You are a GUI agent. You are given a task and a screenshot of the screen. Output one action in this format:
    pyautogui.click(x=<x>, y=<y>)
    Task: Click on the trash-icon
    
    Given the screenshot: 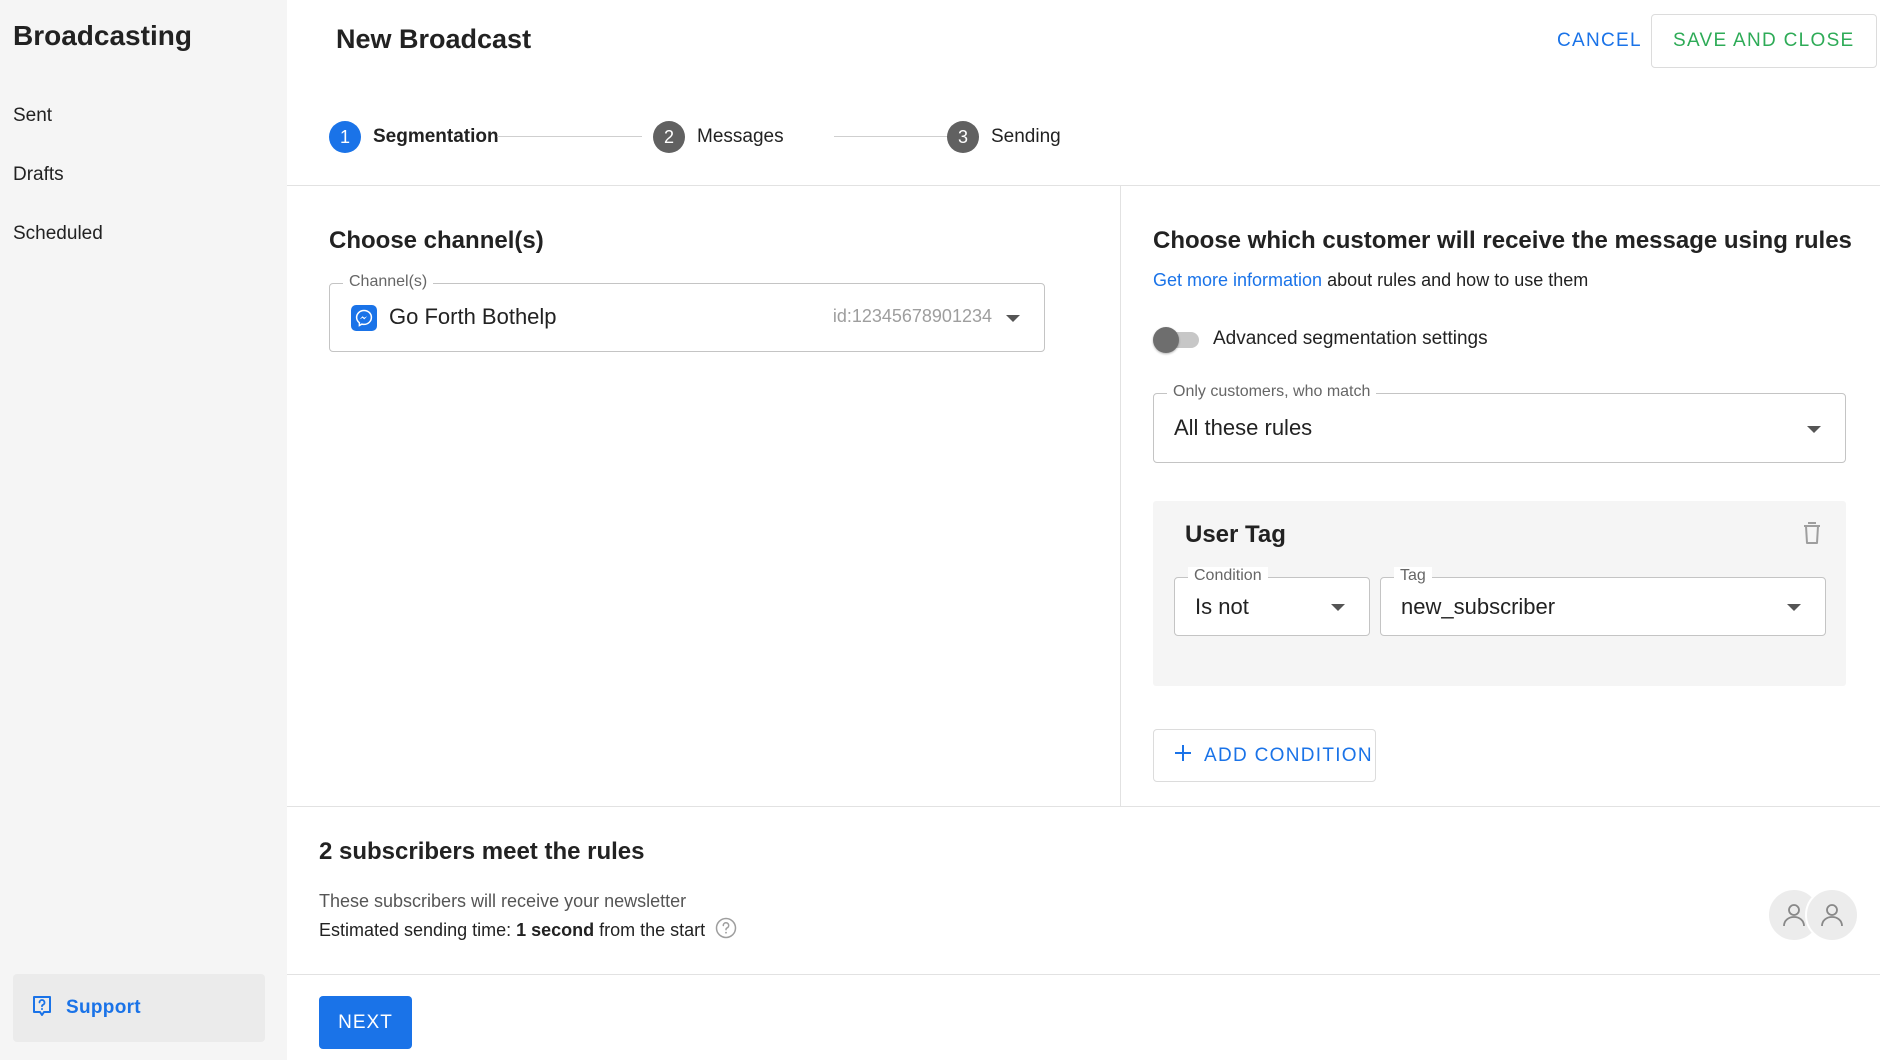 What is the action you would take?
    pyautogui.click(x=1812, y=535)
    